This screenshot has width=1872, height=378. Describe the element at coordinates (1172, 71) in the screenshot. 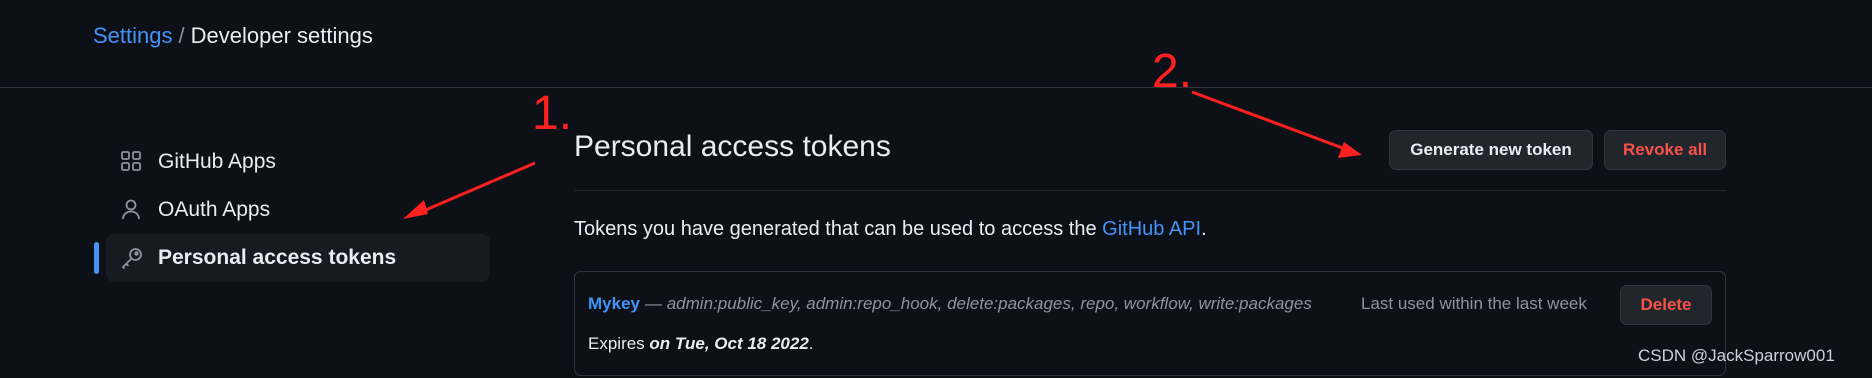

I see `annotation-step-2: 2.` at that location.